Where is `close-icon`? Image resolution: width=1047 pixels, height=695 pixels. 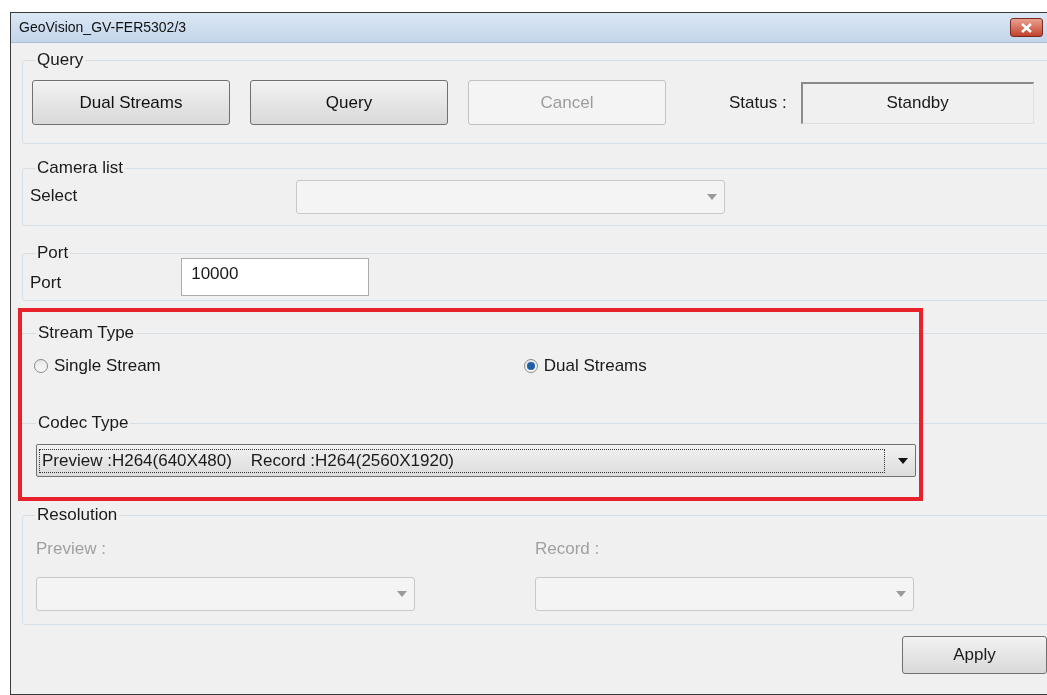 close-icon is located at coordinates (1026, 27).